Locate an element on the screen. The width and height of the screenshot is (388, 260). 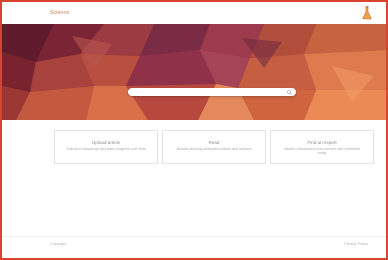
card-title: Read is located at coordinates (214, 142).